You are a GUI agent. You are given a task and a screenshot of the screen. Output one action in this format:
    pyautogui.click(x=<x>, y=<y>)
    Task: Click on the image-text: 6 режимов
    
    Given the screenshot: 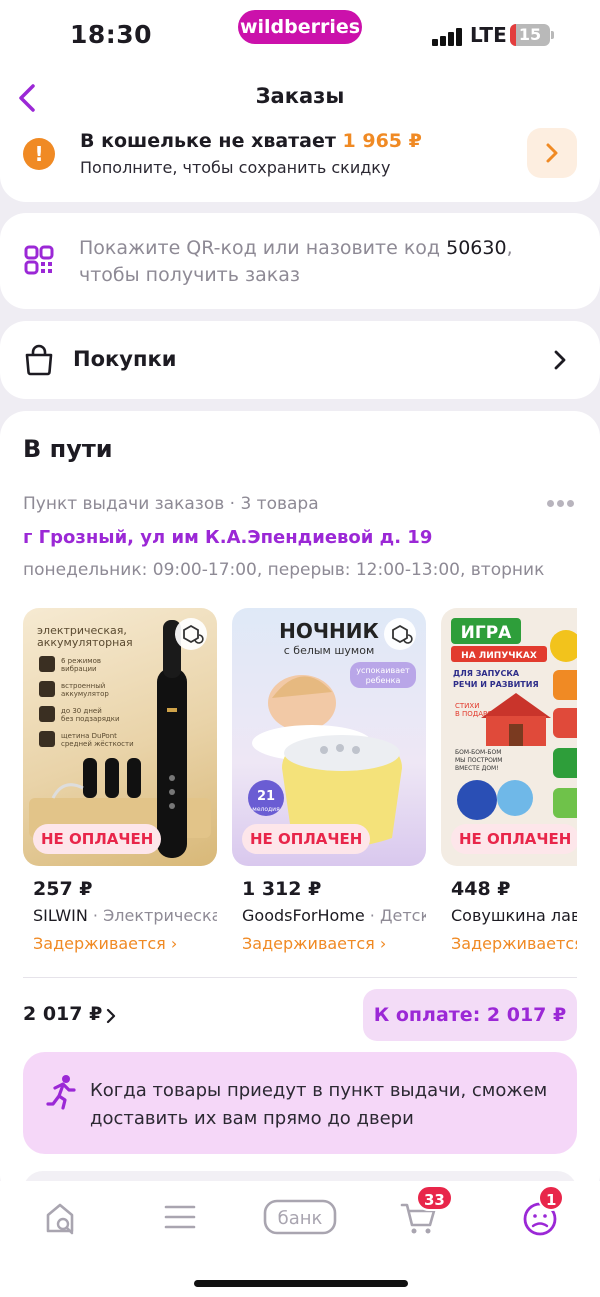 What is the action you would take?
    pyautogui.click(x=81, y=661)
    